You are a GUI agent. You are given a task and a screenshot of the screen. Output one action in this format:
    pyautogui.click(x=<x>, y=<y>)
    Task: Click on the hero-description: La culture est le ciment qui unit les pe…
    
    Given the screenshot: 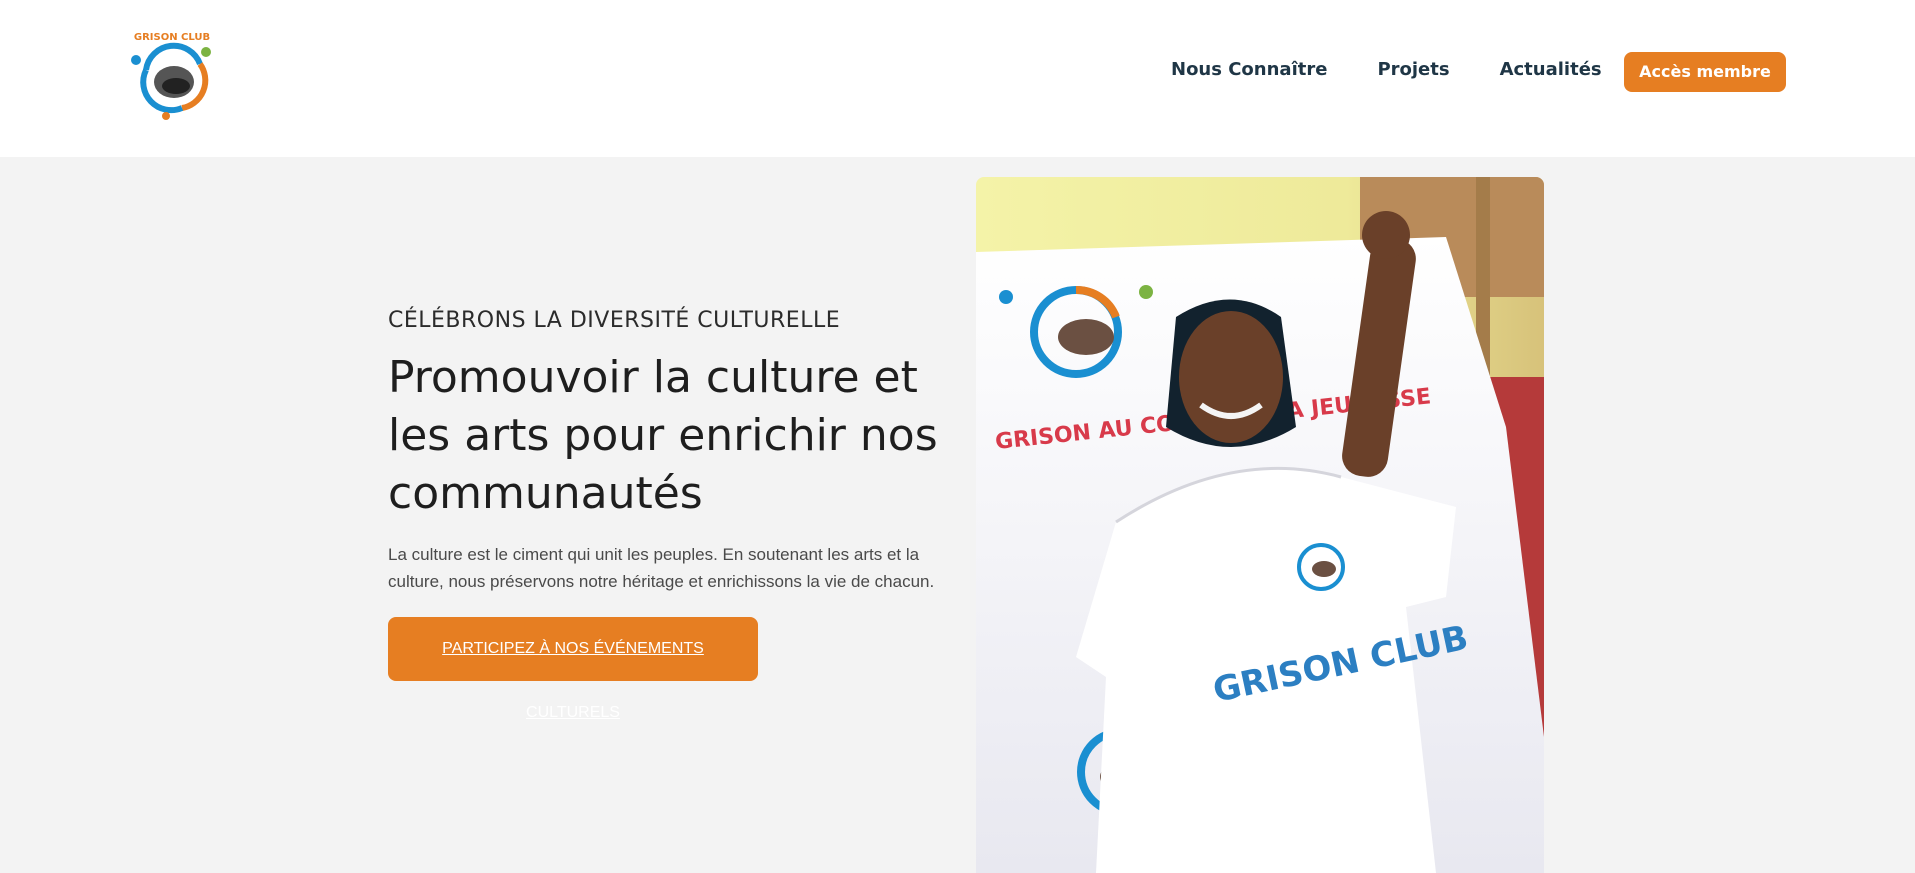 What is the action you would take?
    pyautogui.click(x=661, y=568)
    